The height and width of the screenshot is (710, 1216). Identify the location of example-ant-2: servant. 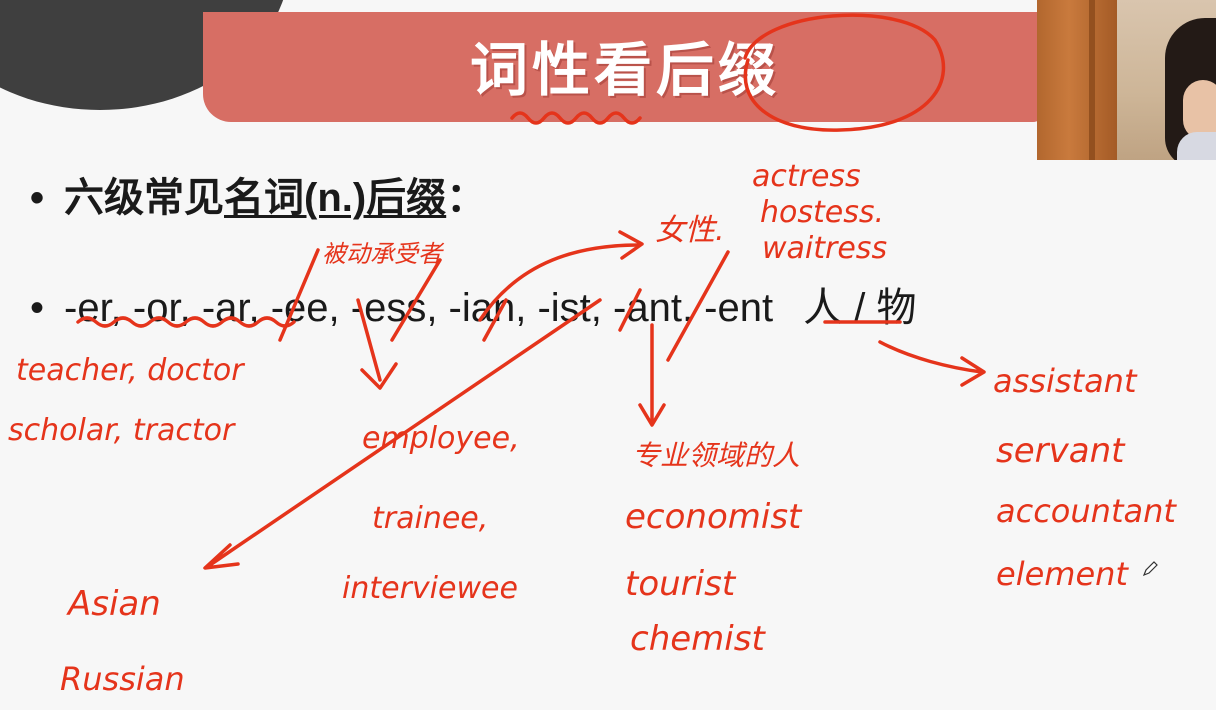
(1061, 451).